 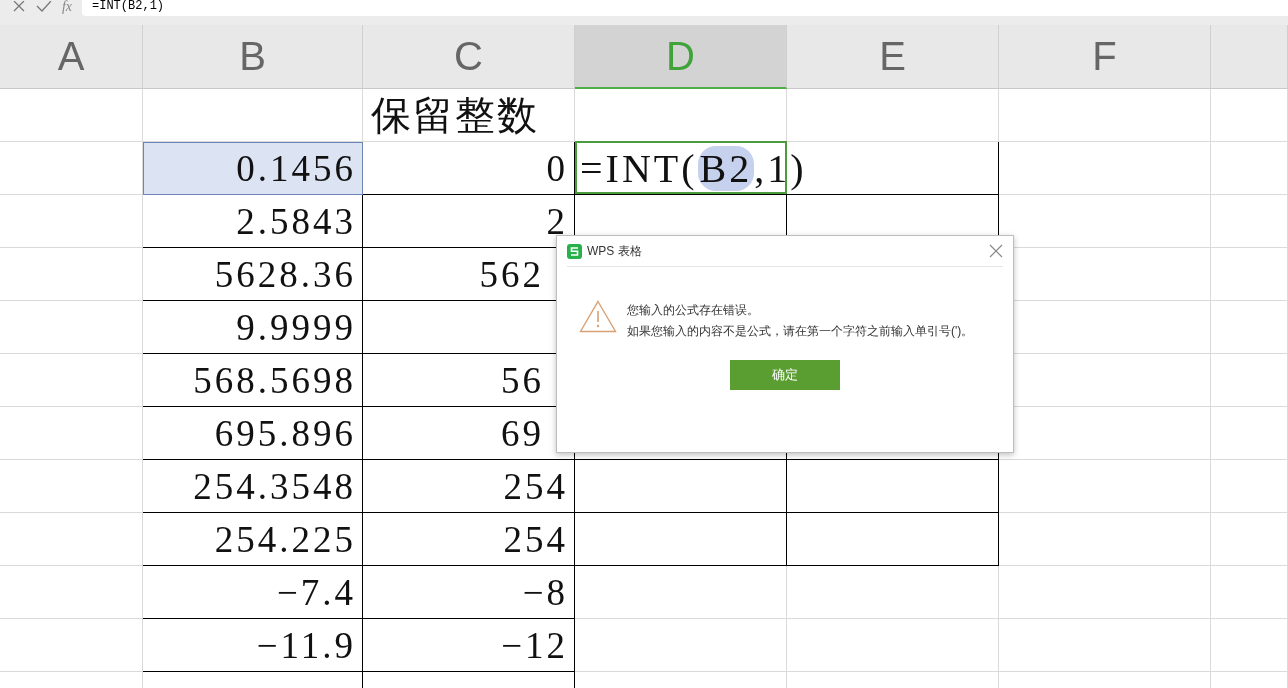 What do you see at coordinates (253, 486) in the screenshot?
I see `table-cell: 254.3548` at bounding box center [253, 486].